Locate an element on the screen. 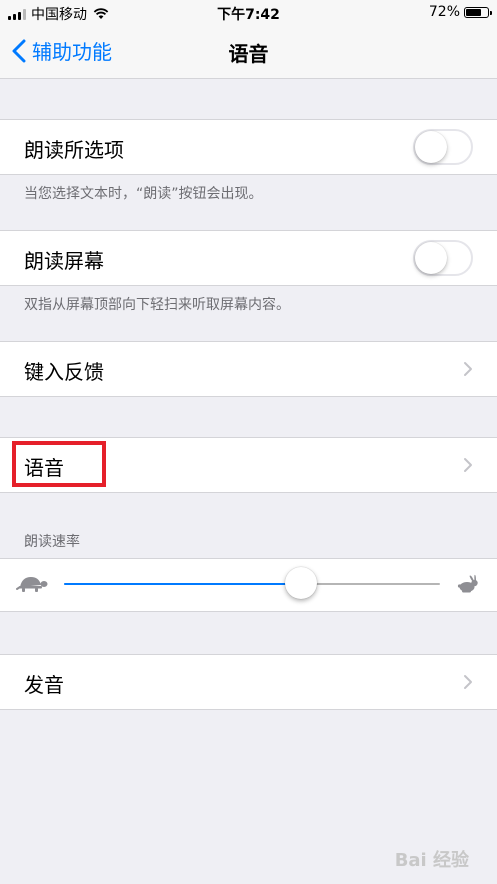 The image size is (497, 884). battery-icon is located at coordinates (478, 12).